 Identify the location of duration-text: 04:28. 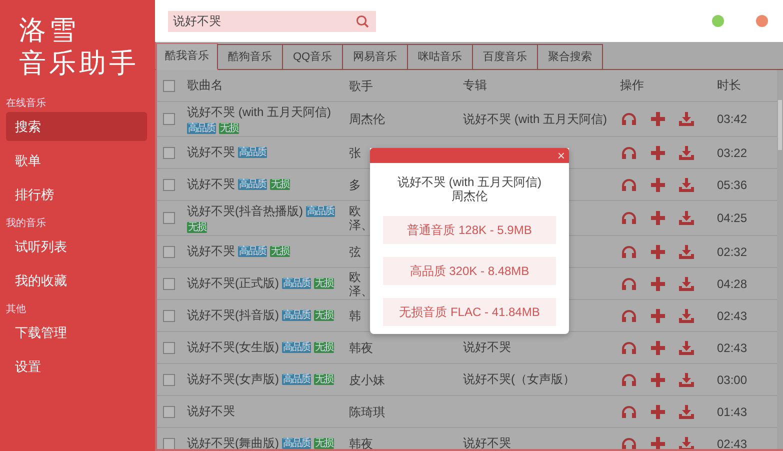
(732, 283).